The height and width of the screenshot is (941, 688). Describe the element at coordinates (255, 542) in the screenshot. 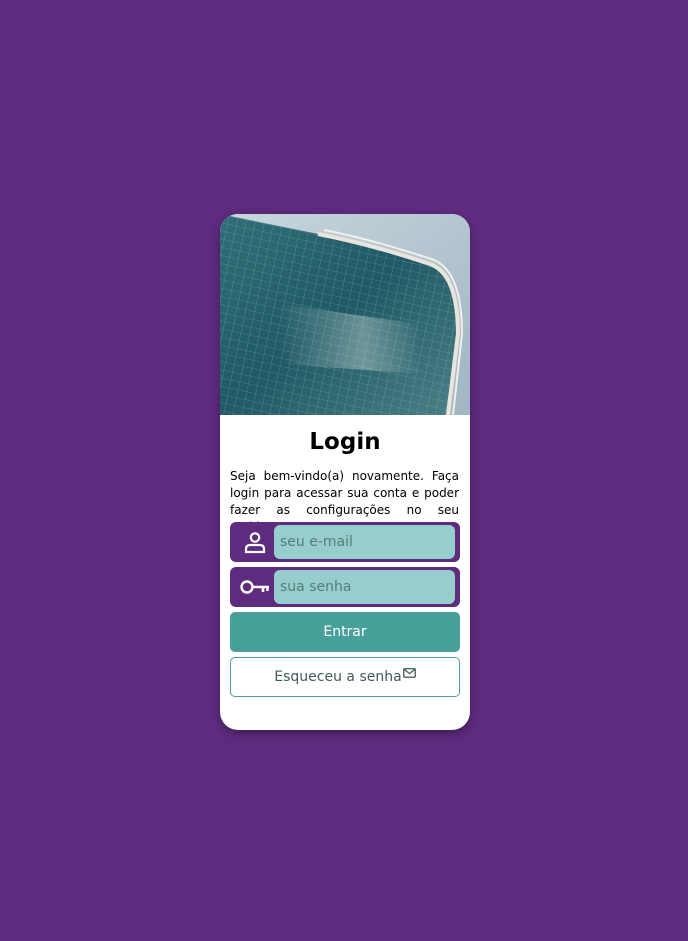

I see `user-icon` at that location.